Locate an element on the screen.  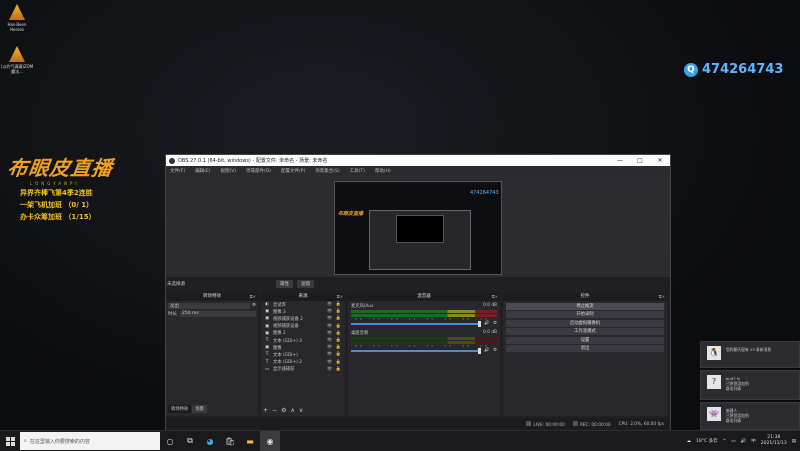
qq-number-overlay: Q 474264743 is located at coordinates (733, 69).